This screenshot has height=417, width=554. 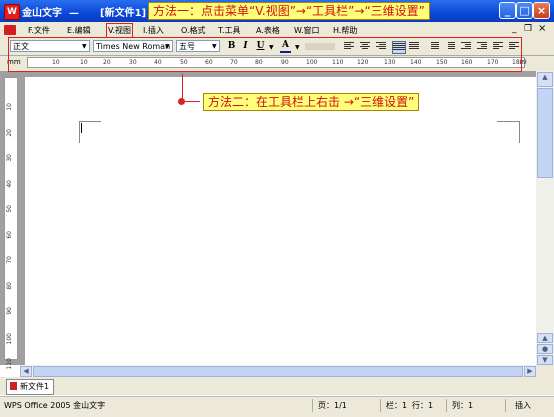 What do you see at coordinates (514, 29) in the screenshot?
I see `doc-minimize-icon: _` at bounding box center [514, 29].